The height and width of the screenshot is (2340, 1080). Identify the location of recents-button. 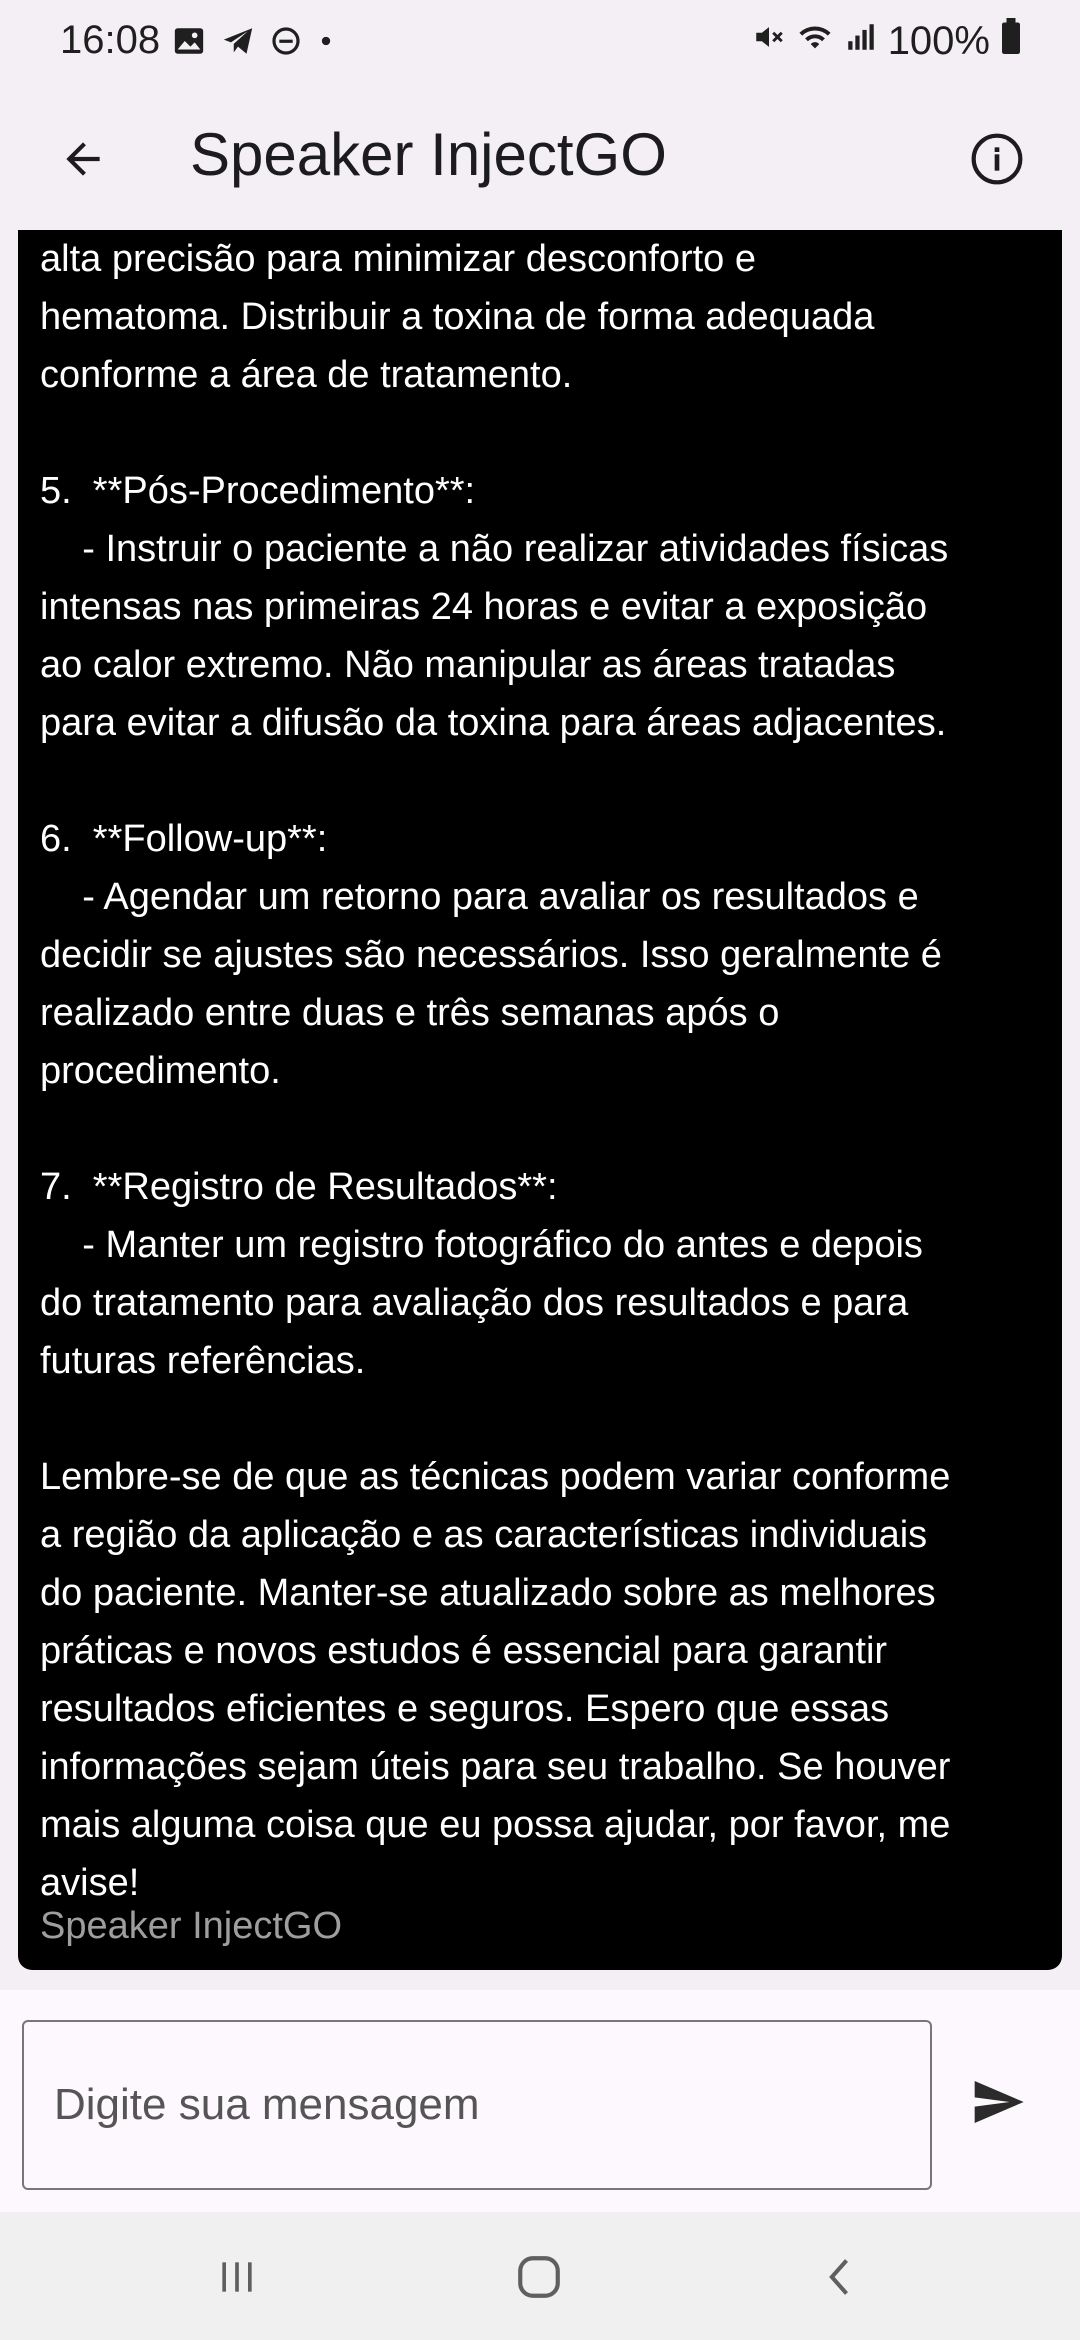
(237, 2277).